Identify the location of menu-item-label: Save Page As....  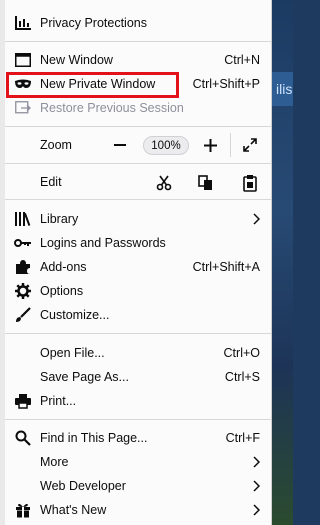
(84, 377).